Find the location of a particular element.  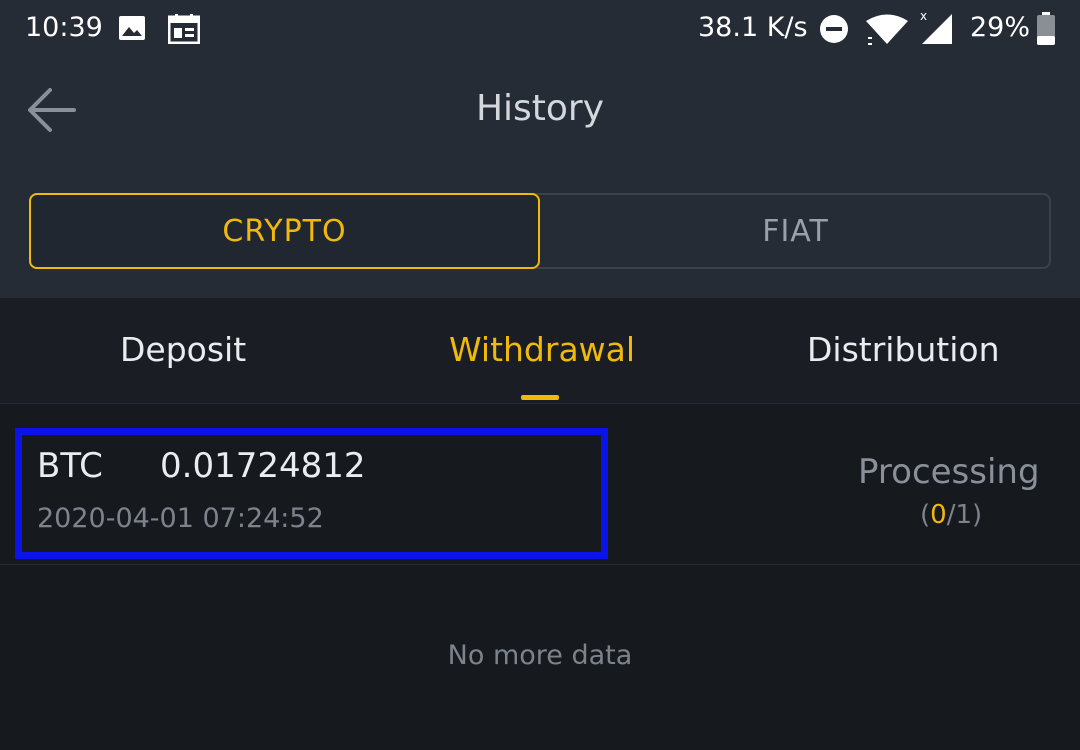

active-tab-indicator is located at coordinates (540, 397).